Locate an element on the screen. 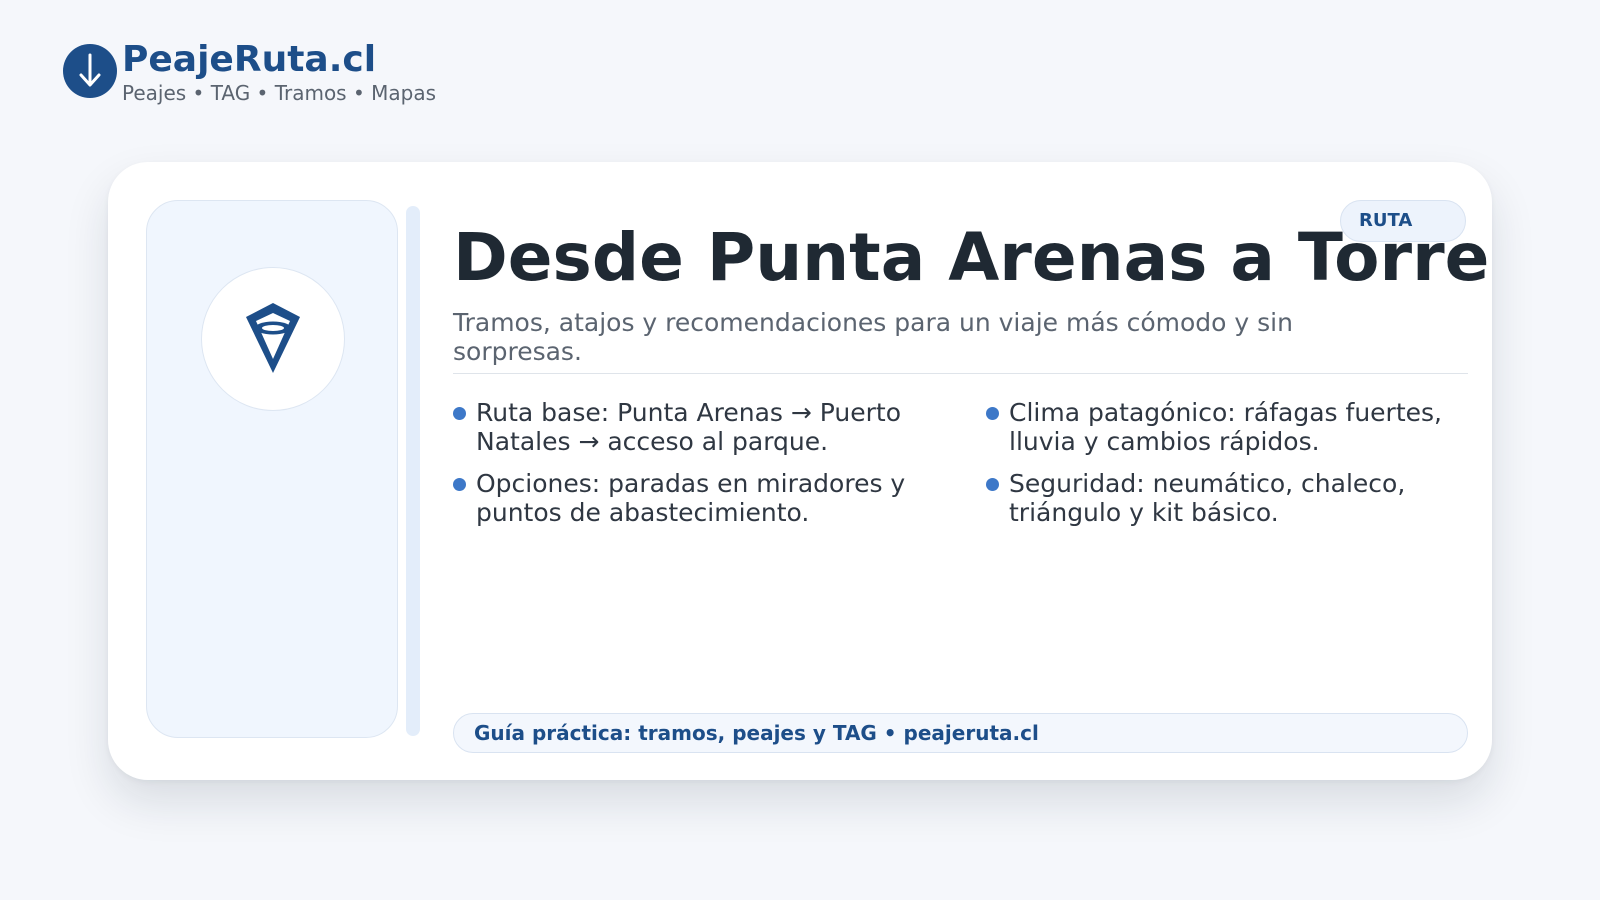  location-pin-icon is located at coordinates (273, 338).